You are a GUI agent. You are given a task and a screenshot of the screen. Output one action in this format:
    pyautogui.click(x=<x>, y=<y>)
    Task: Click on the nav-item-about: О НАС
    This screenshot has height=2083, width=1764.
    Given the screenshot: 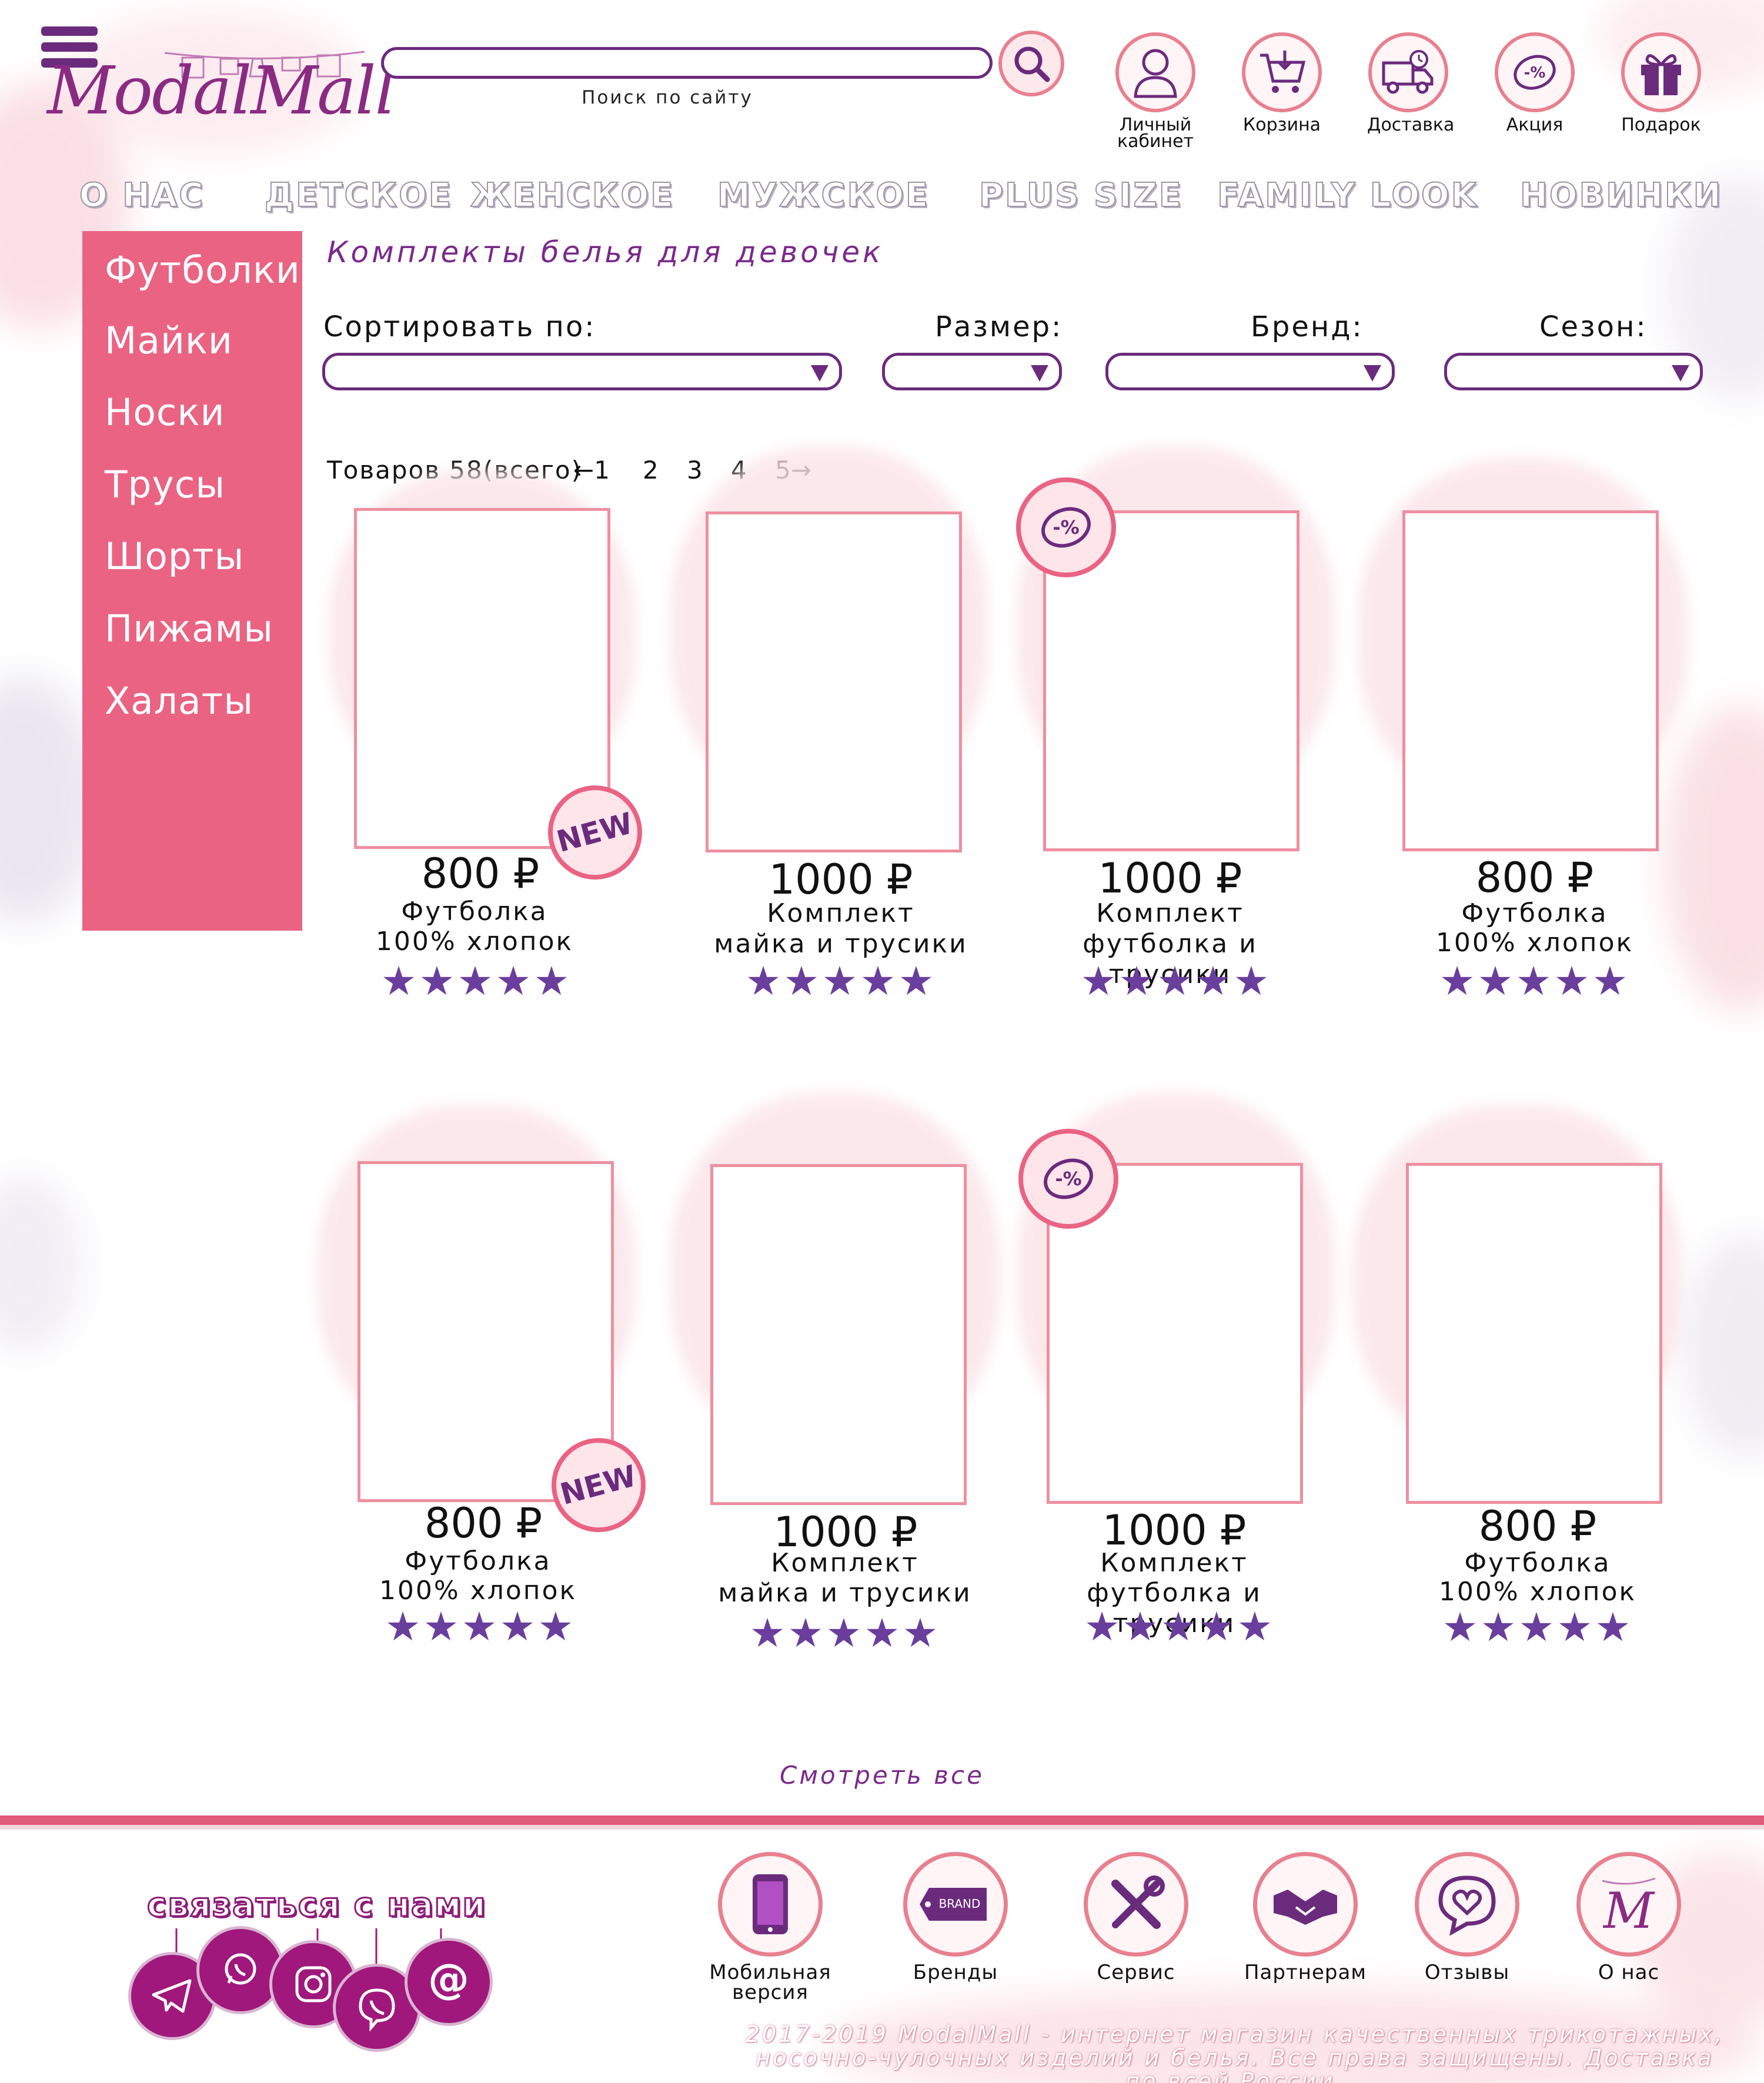 What is the action you would take?
    pyautogui.click(x=142, y=196)
    